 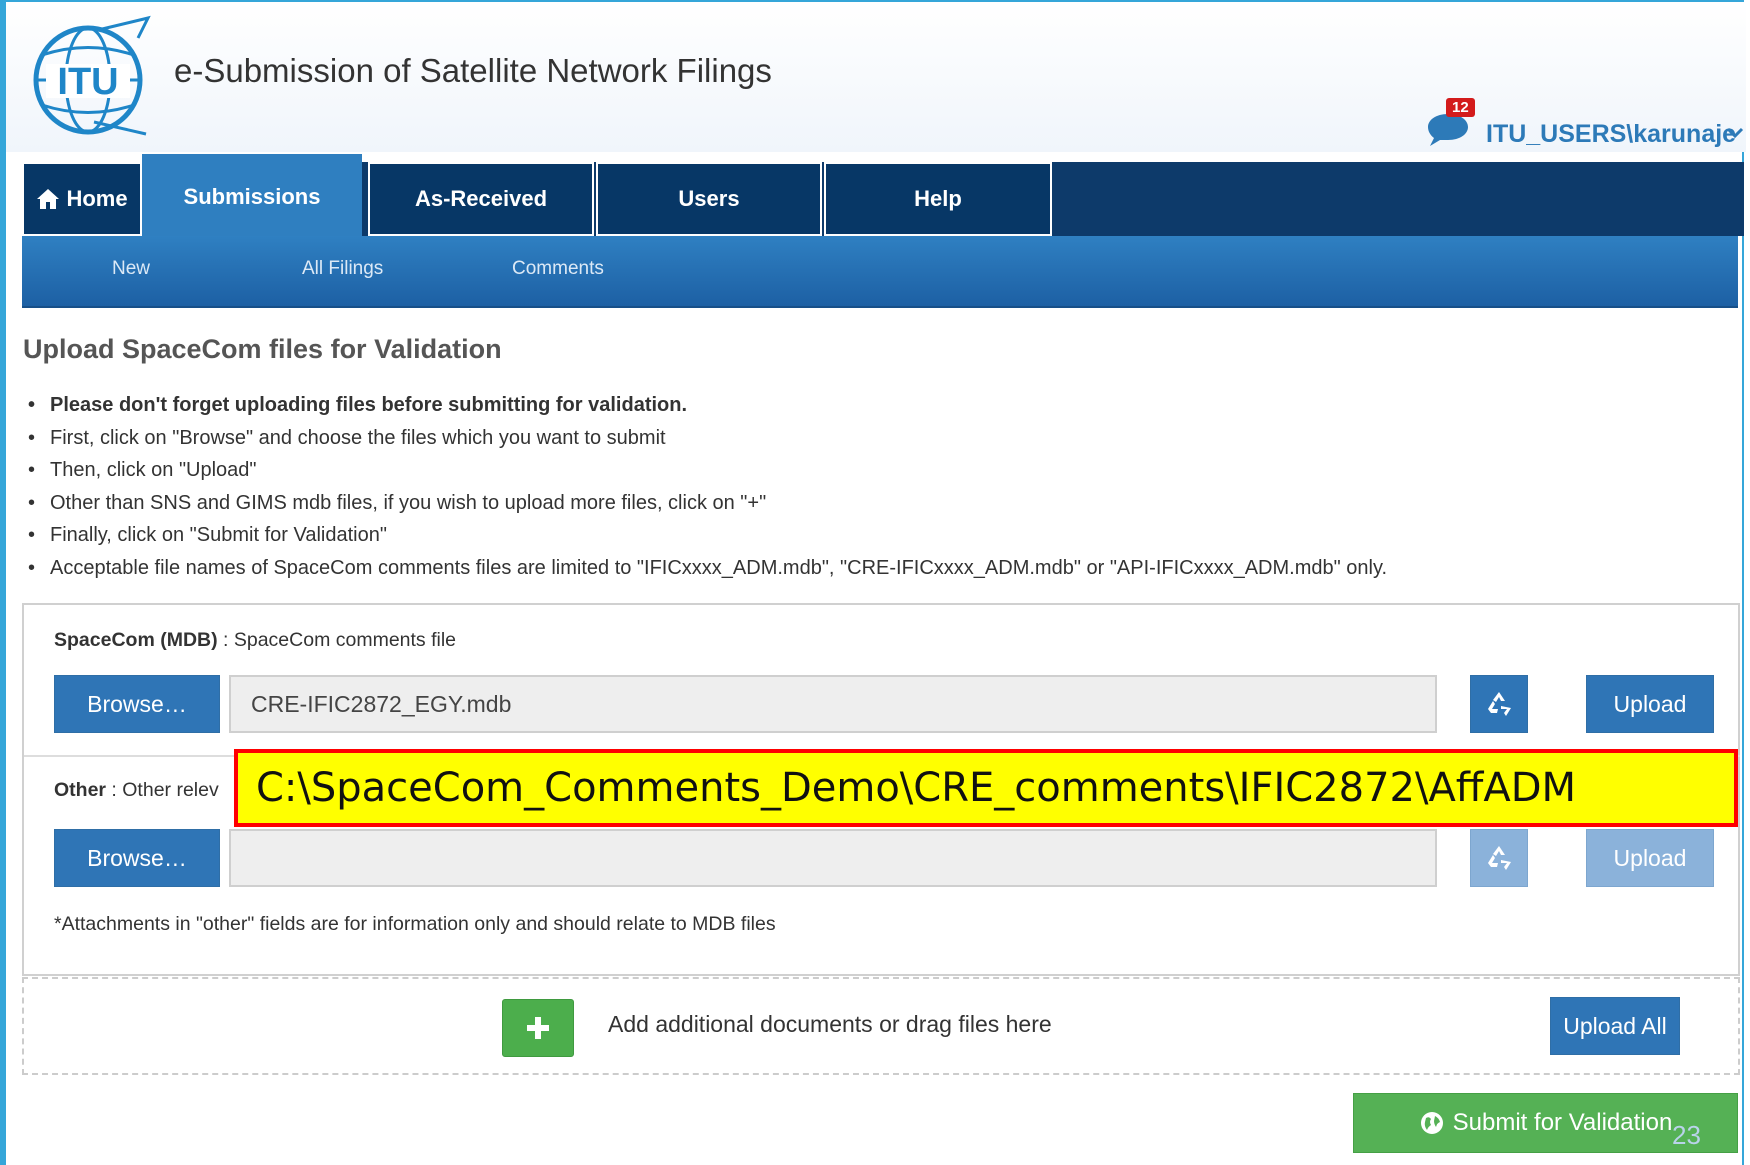 I want to click on upload-all-button: Upload All, so click(x=1615, y=1026).